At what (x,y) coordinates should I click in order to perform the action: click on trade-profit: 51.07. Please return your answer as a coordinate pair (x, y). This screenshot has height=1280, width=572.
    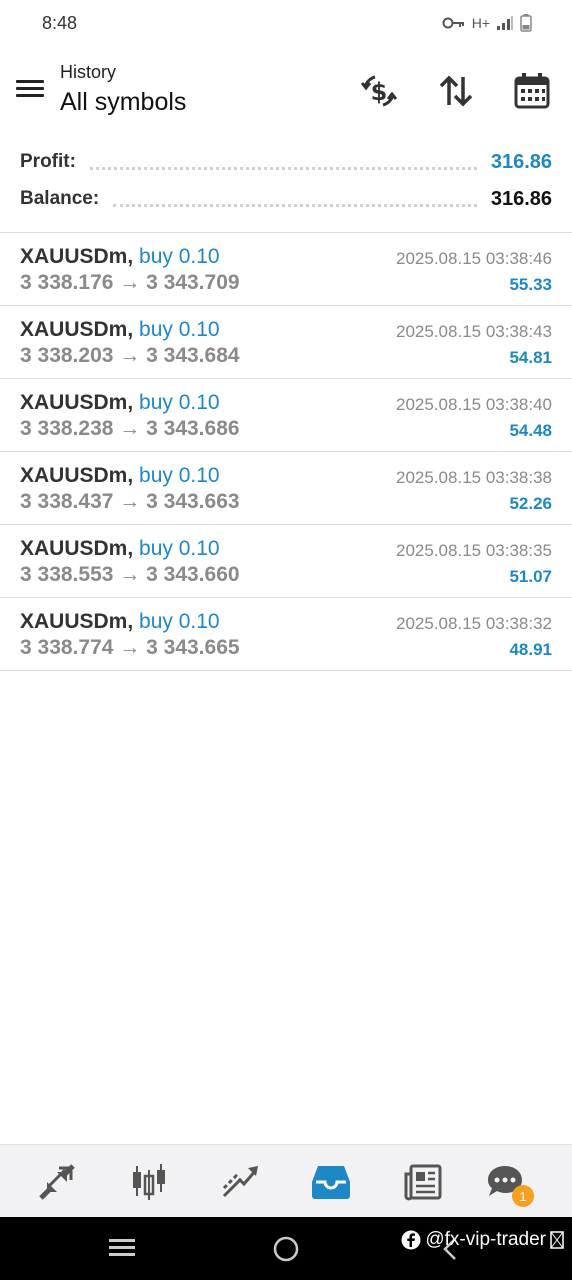
    Looking at the image, I should click on (530, 576).